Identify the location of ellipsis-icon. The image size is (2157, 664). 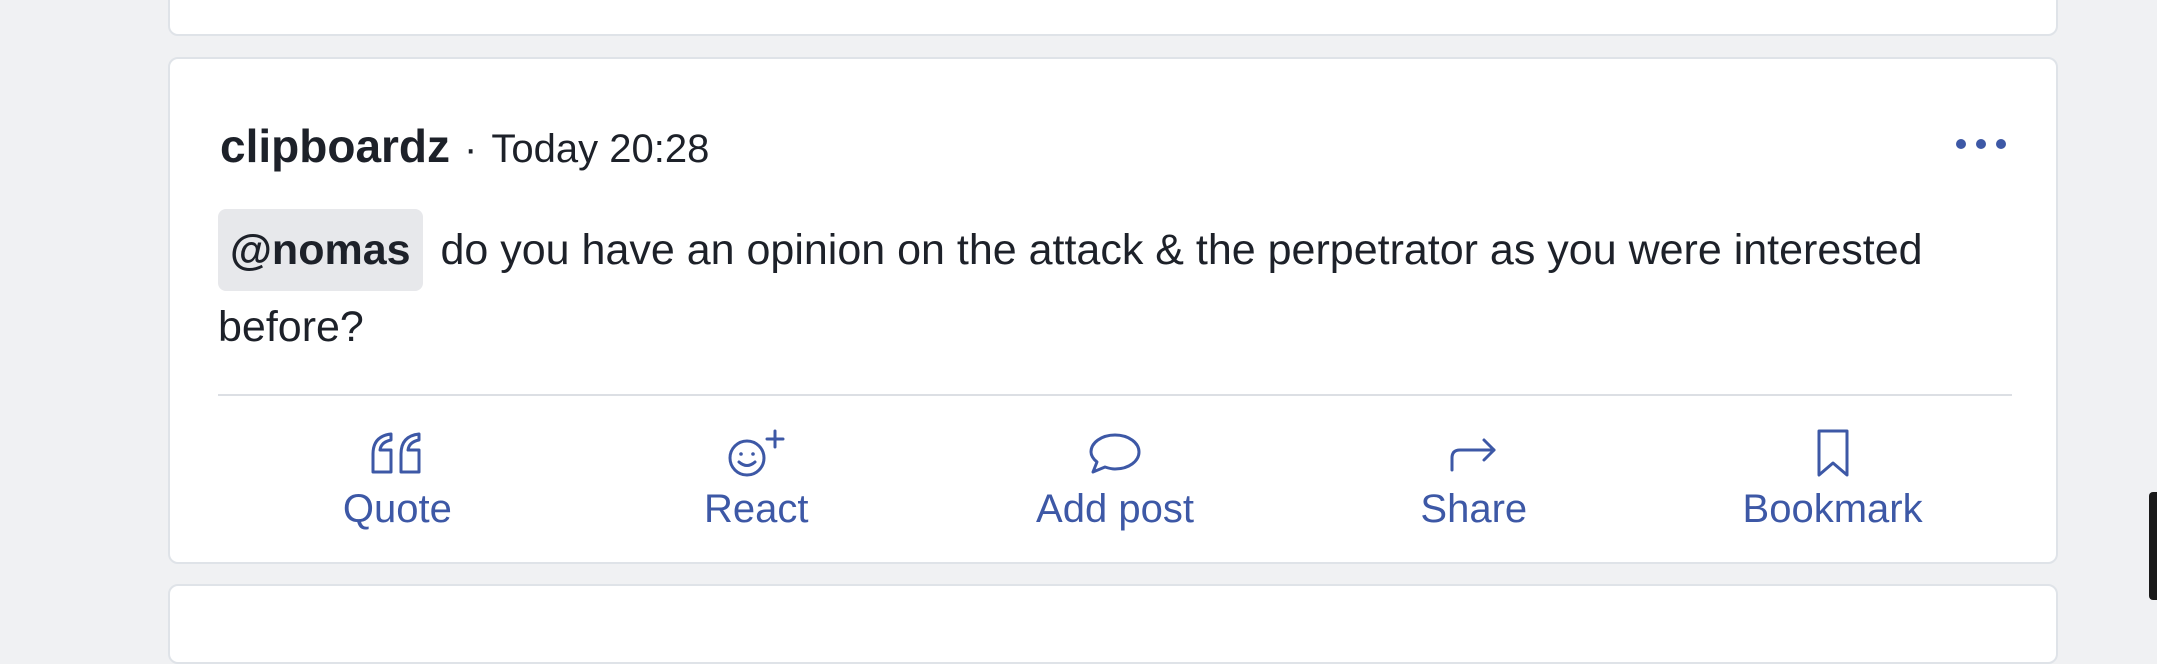
(1961, 144).